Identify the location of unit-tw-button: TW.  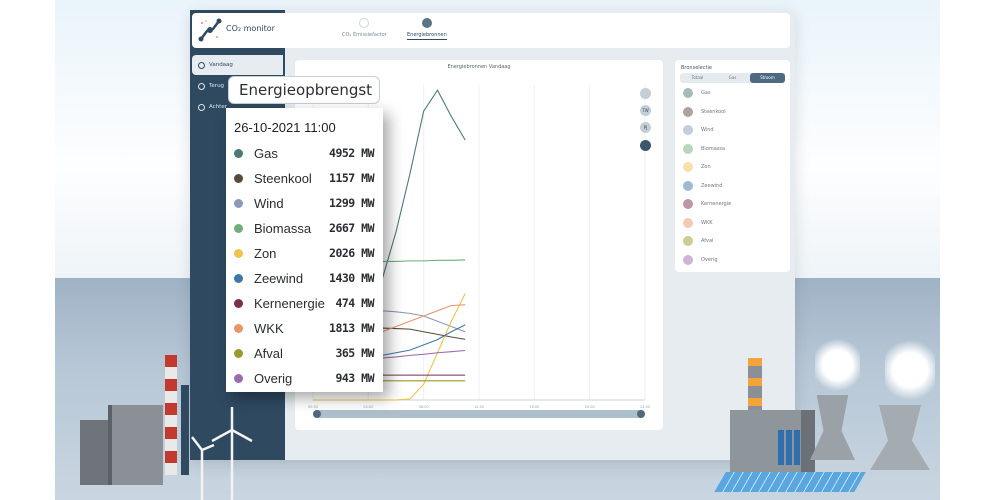
(645, 110).